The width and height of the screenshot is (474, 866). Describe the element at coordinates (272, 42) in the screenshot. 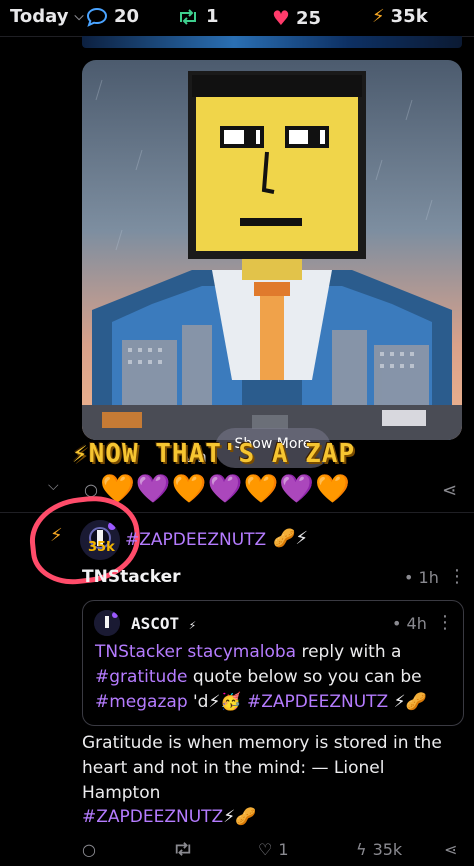

I see `previous-image-edge` at that location.